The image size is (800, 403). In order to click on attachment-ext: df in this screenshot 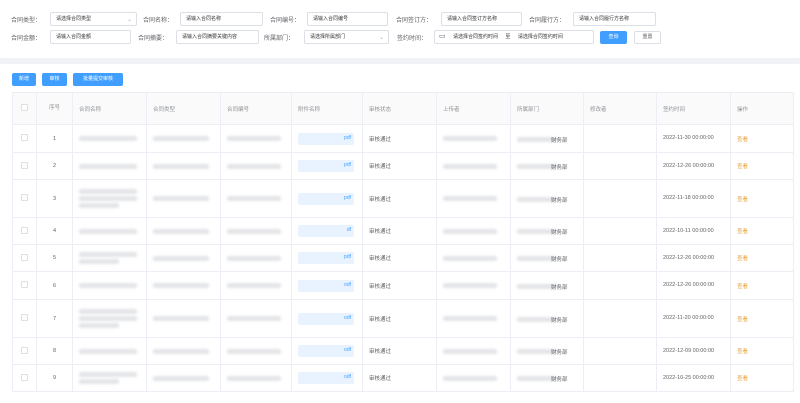, I will do `click(348, 230)`.